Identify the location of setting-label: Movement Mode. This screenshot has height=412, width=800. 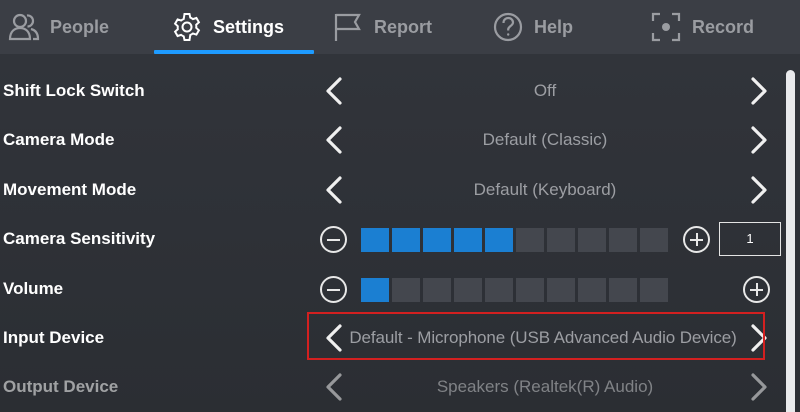
(70, 189).